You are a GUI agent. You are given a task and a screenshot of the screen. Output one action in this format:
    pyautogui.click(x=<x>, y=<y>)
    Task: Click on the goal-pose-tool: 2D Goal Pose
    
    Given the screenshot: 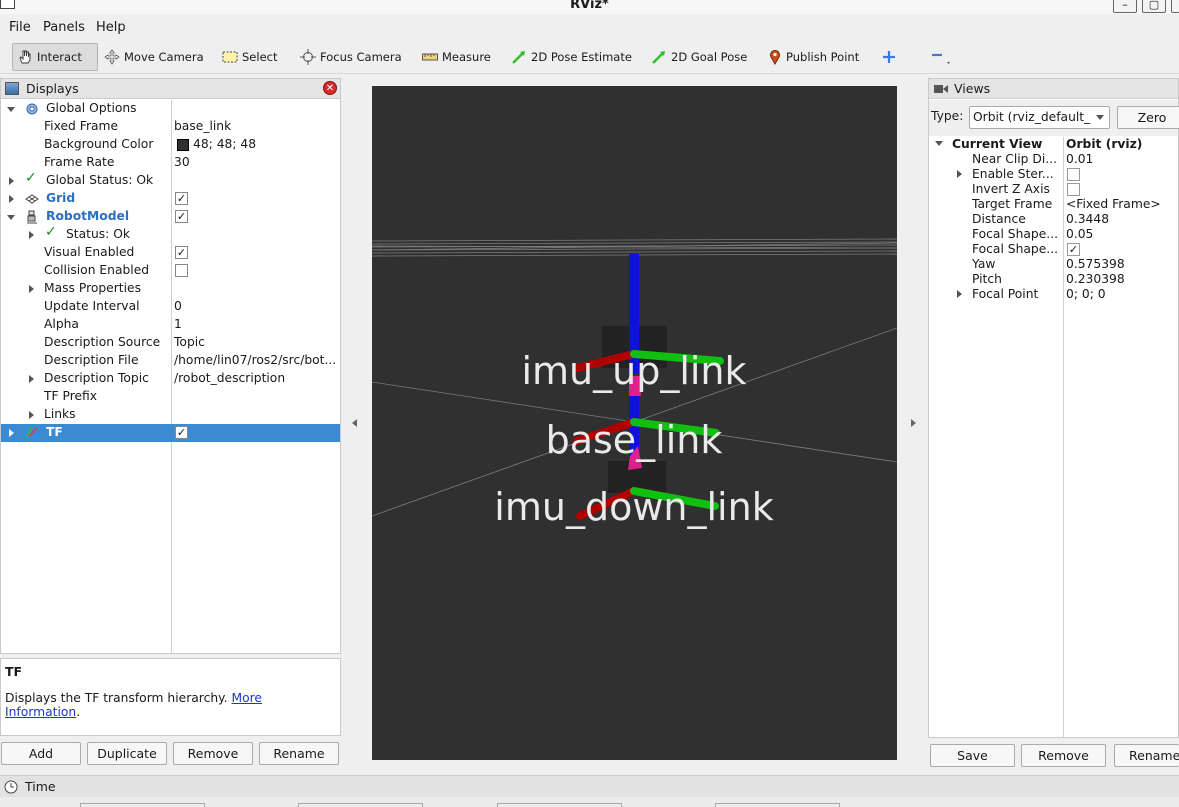 What is the action you would take?
    pyautogui.click(x=699, y=57)
    